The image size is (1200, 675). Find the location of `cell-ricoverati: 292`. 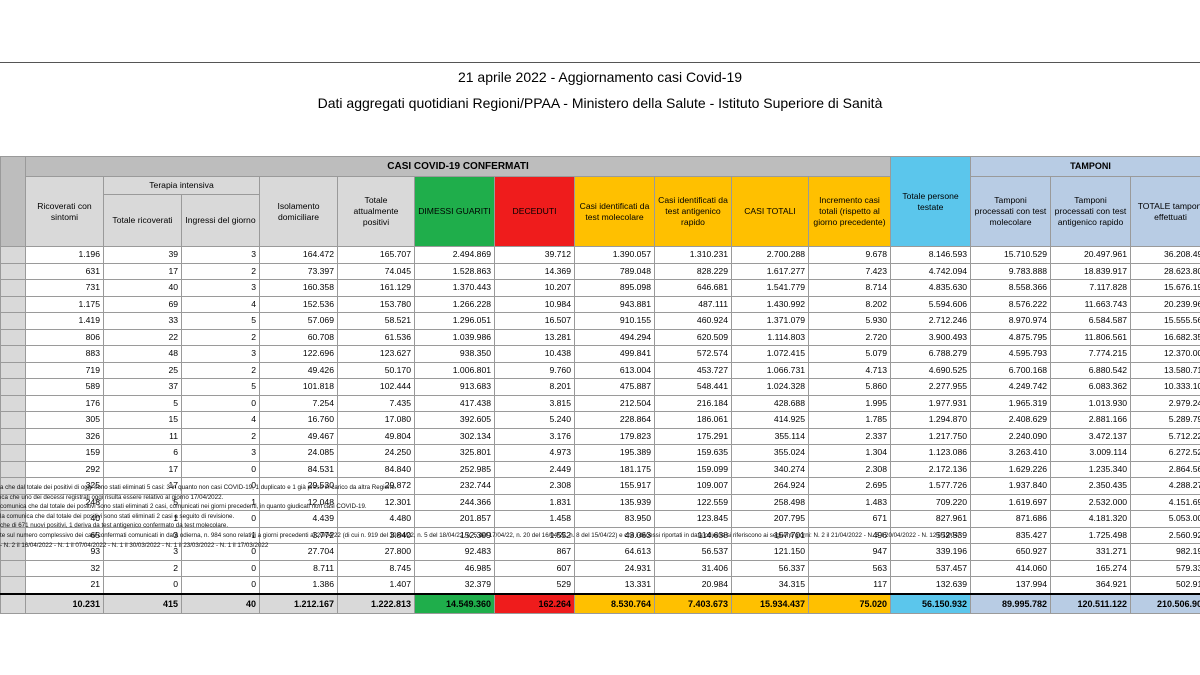

cell-ricoverati: 292 is located at coordinates (64, 469).